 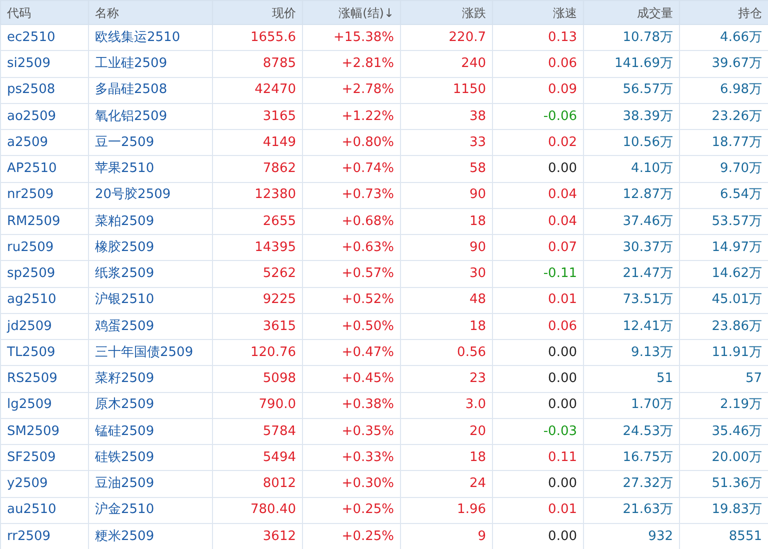 I want to click on code-cell: RS2509, so click(x=44, y=379).